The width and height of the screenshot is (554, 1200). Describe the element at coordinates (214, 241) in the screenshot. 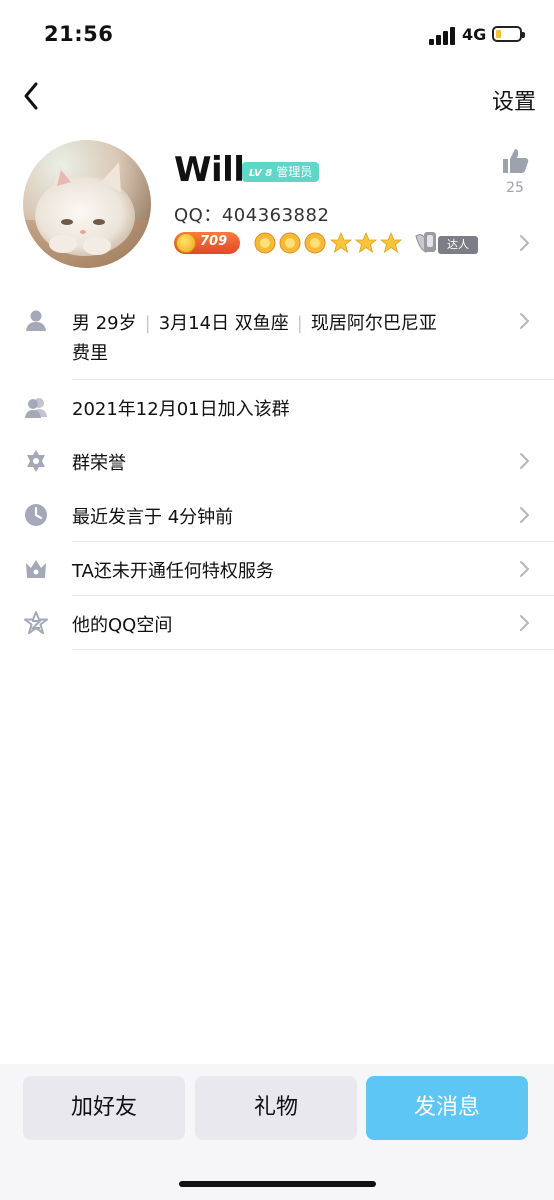

I see `coin-value: 709` at that location.